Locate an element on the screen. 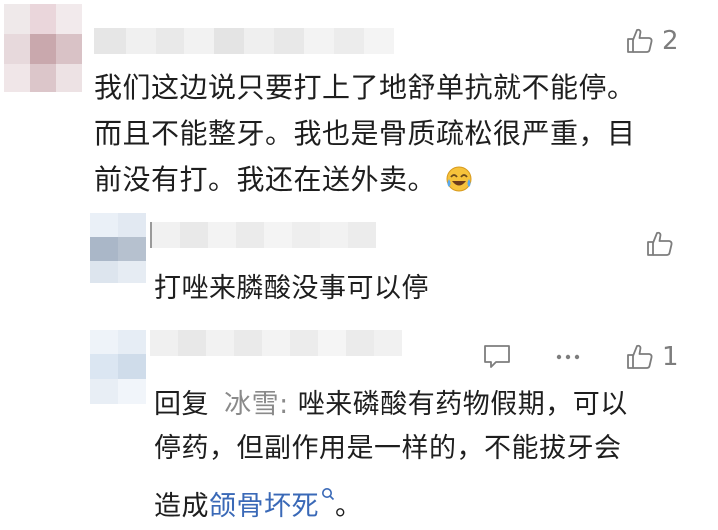 This screenshot has height=530, width=718. tears-of-joy-emoji-icon is located at coordinates (459, 176).